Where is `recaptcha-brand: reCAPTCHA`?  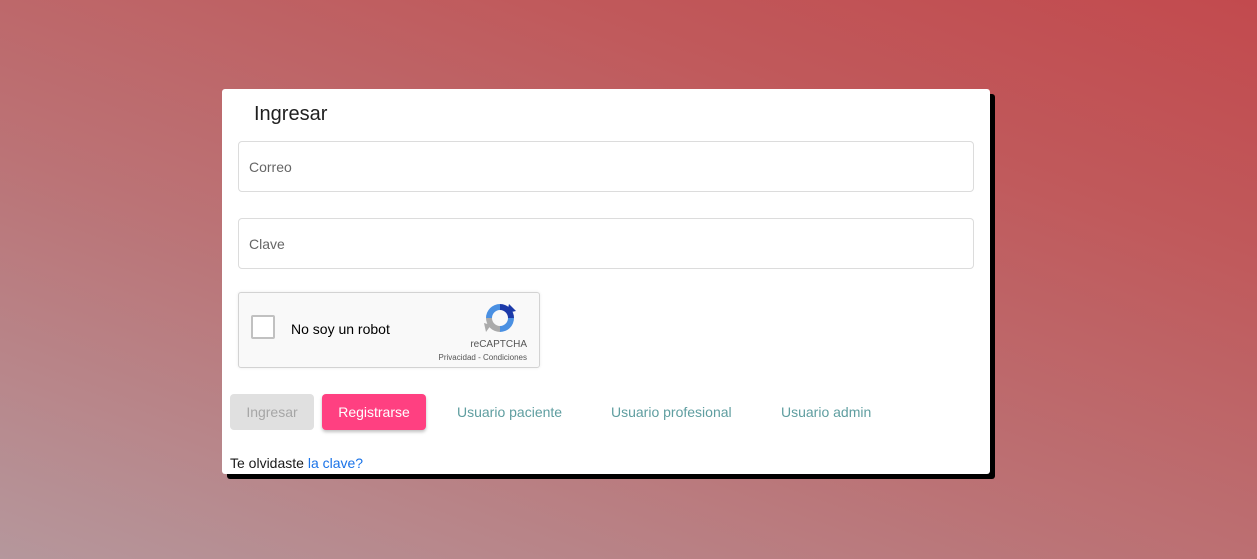 recaptcha-brand: reCAPTCHA is located at coordinates (498, 344).